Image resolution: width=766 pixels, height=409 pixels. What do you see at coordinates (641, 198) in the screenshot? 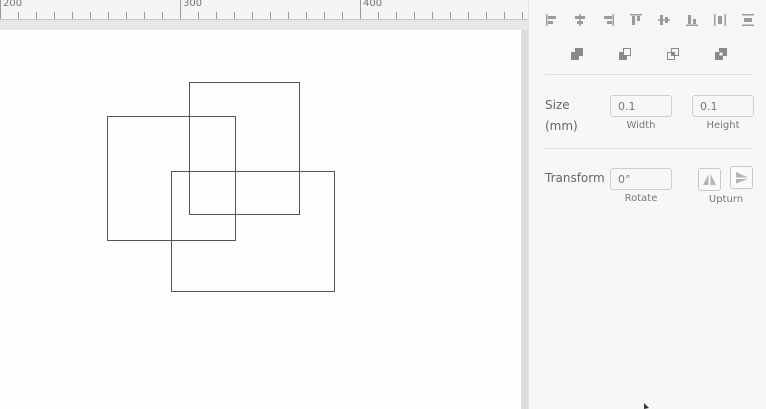
I see `rotate-label: Rotate` at bounding box center [641, 198].